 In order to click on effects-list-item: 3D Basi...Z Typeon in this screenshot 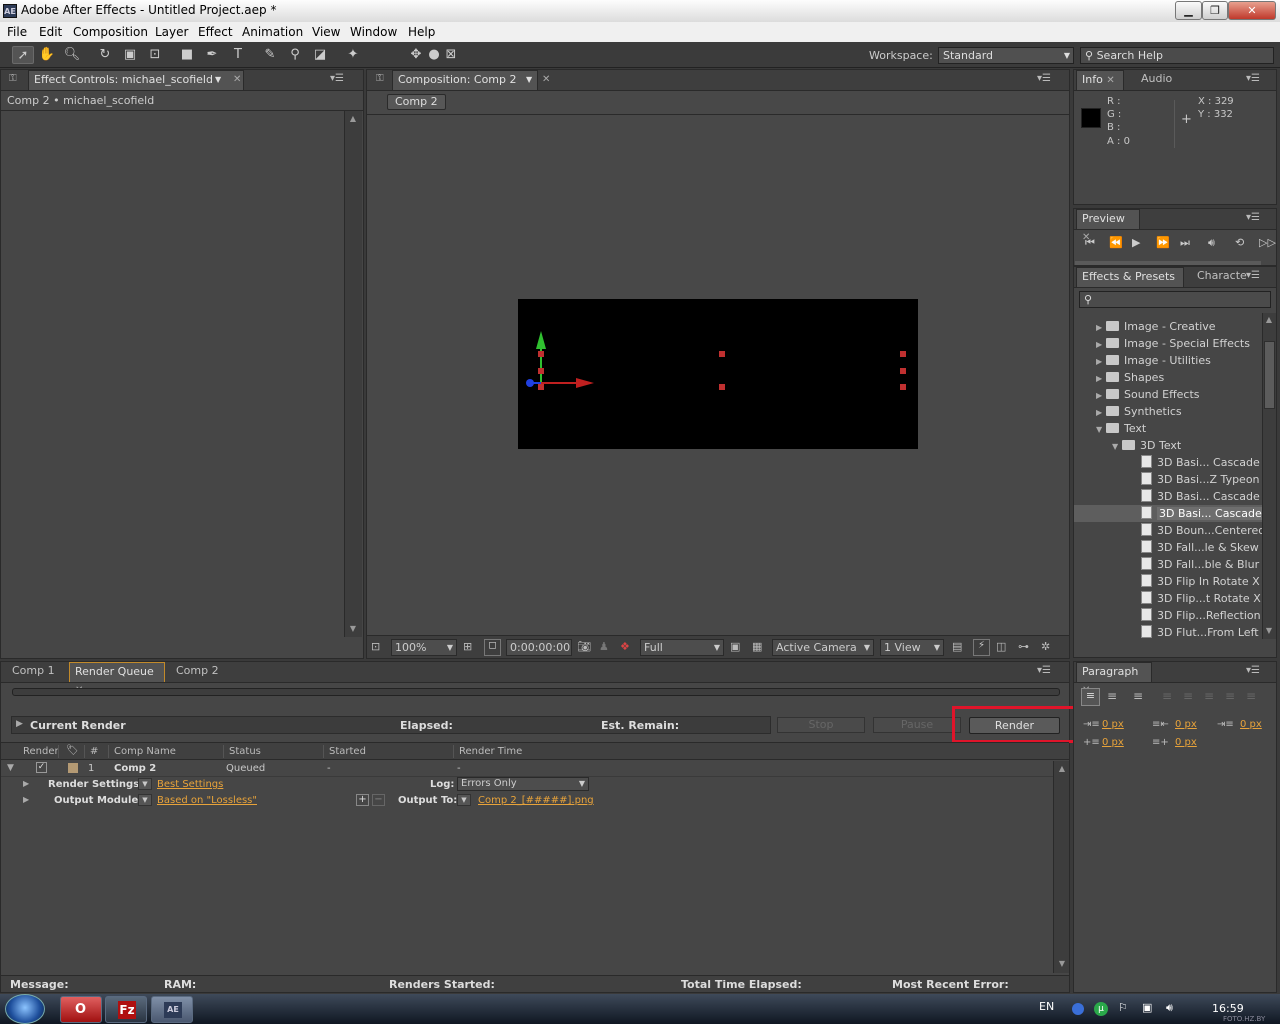, I will do `click(1168, 479)`.